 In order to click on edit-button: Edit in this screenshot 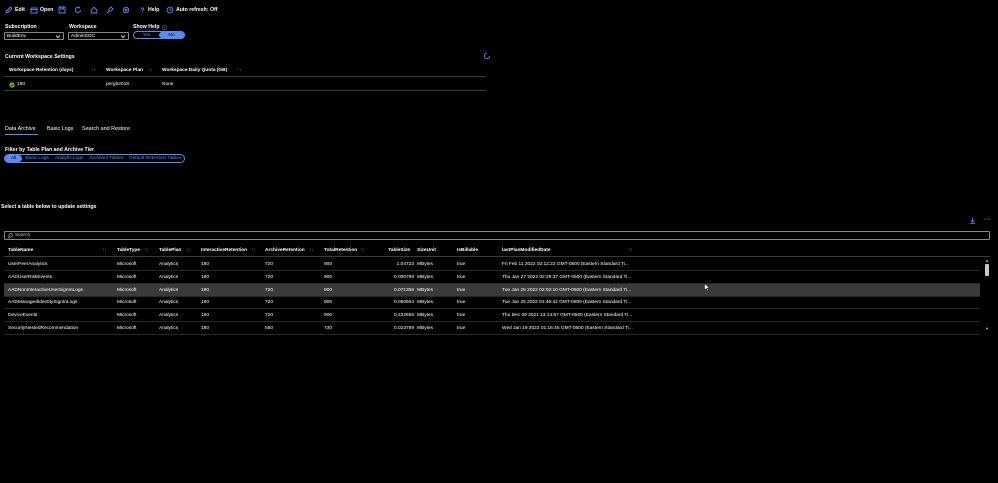, I will do `click(15, 10)`.